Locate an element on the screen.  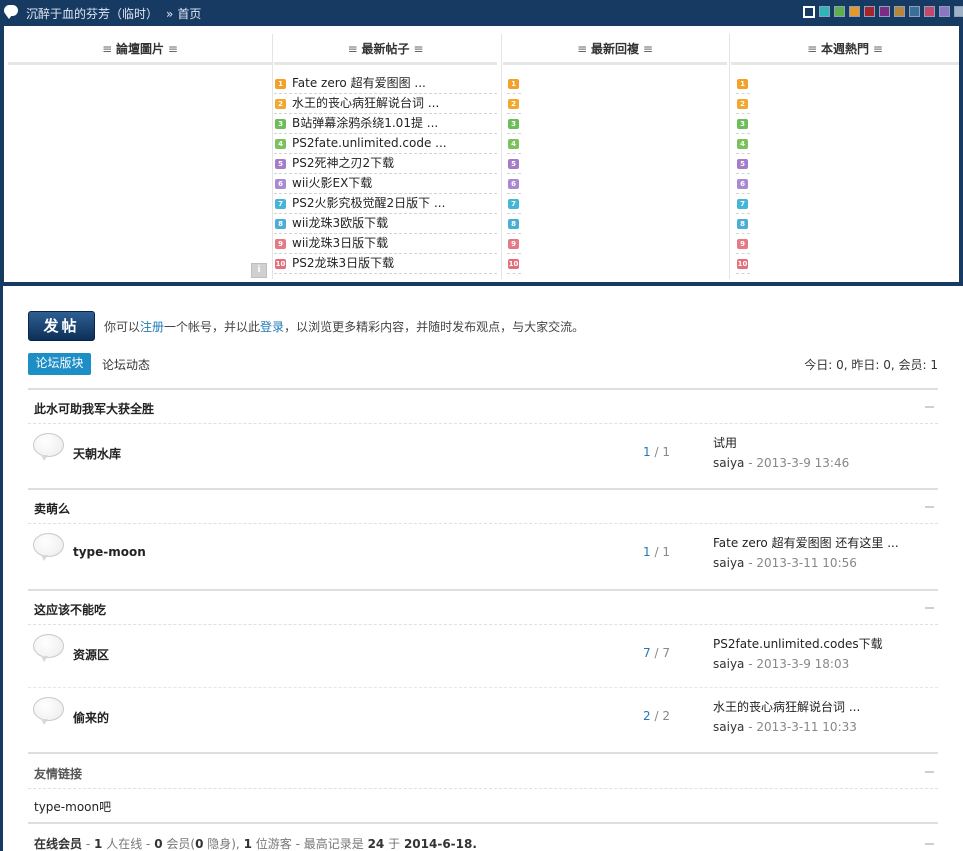
group-title: 卖萌么 is located at coordinates (52, 508).